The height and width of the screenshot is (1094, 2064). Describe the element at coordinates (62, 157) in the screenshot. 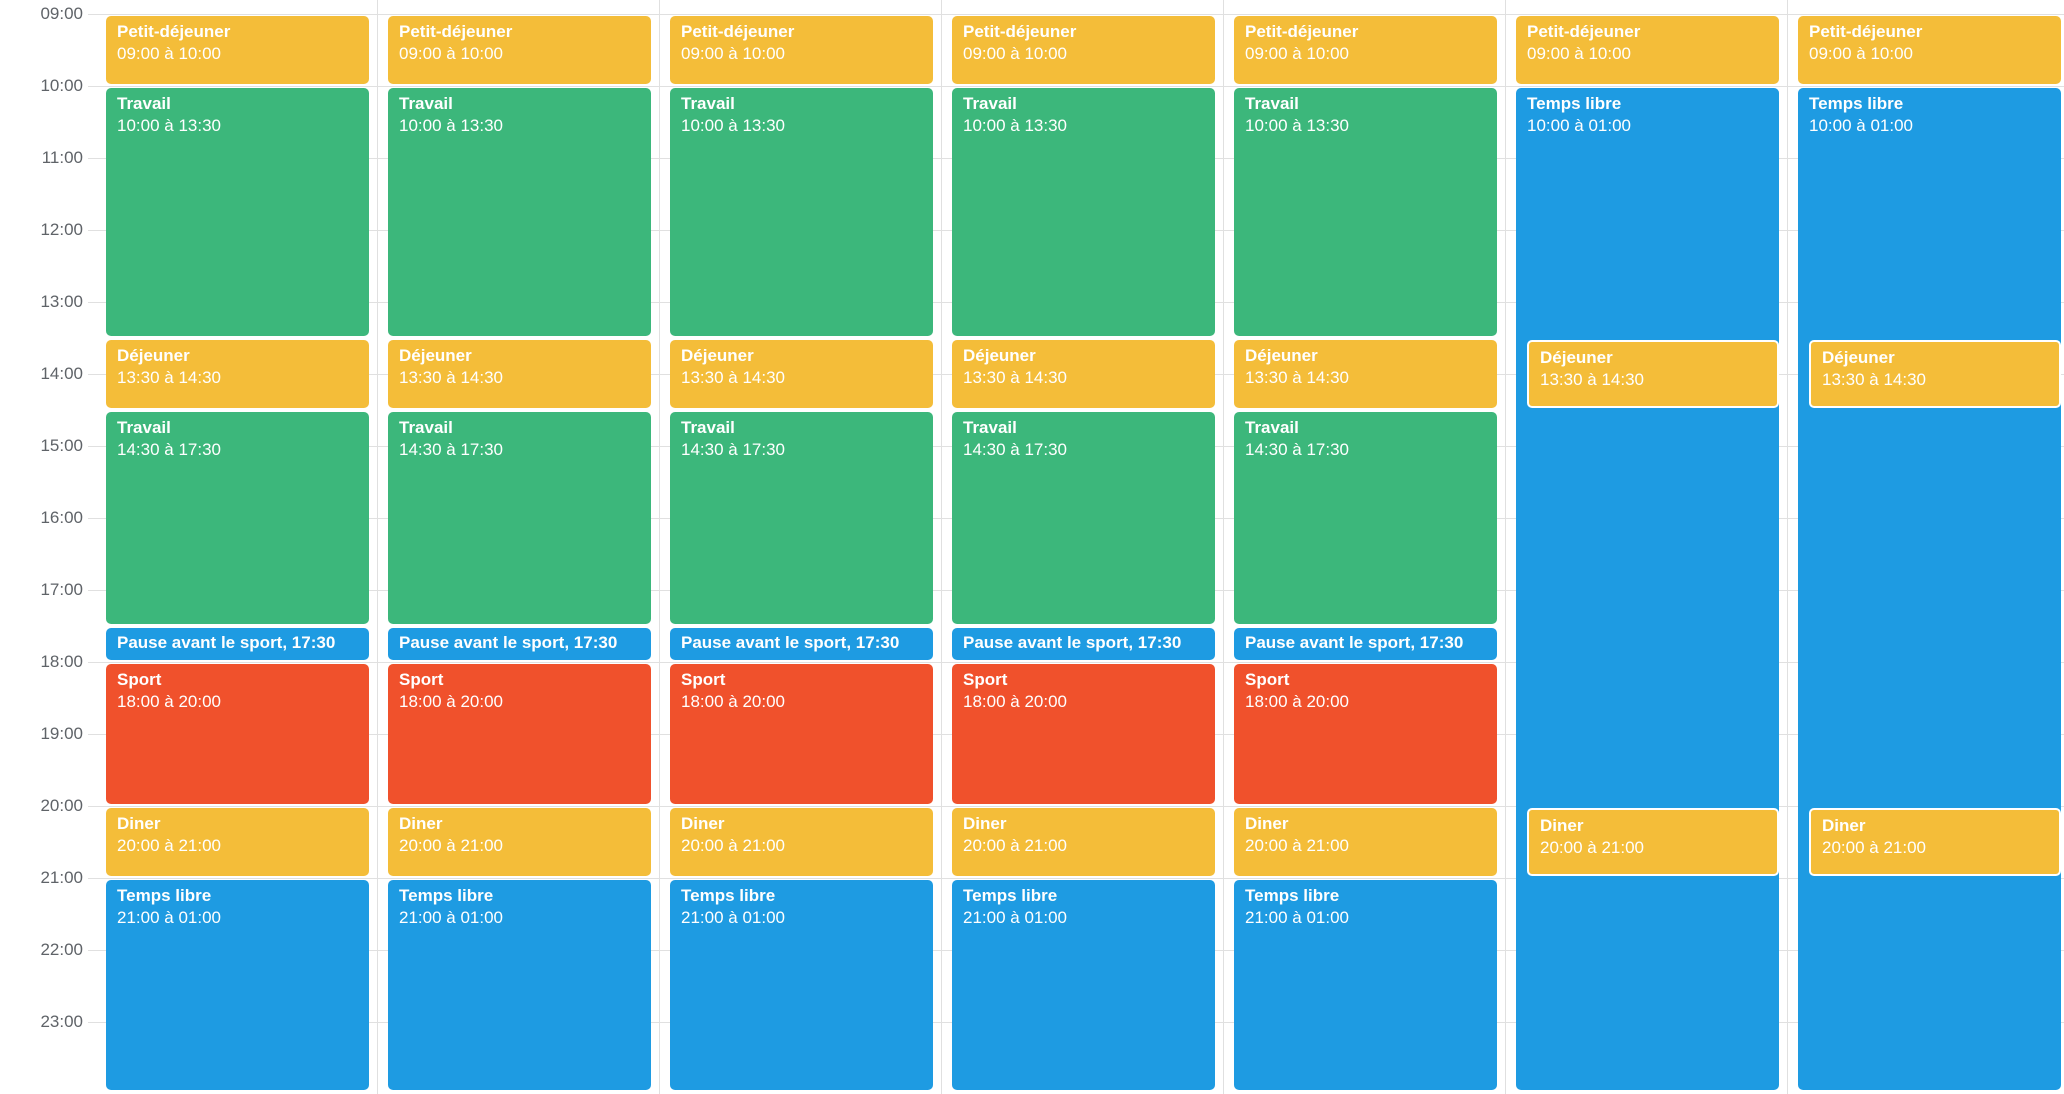

I see `hour-label: 11:00` at that location.